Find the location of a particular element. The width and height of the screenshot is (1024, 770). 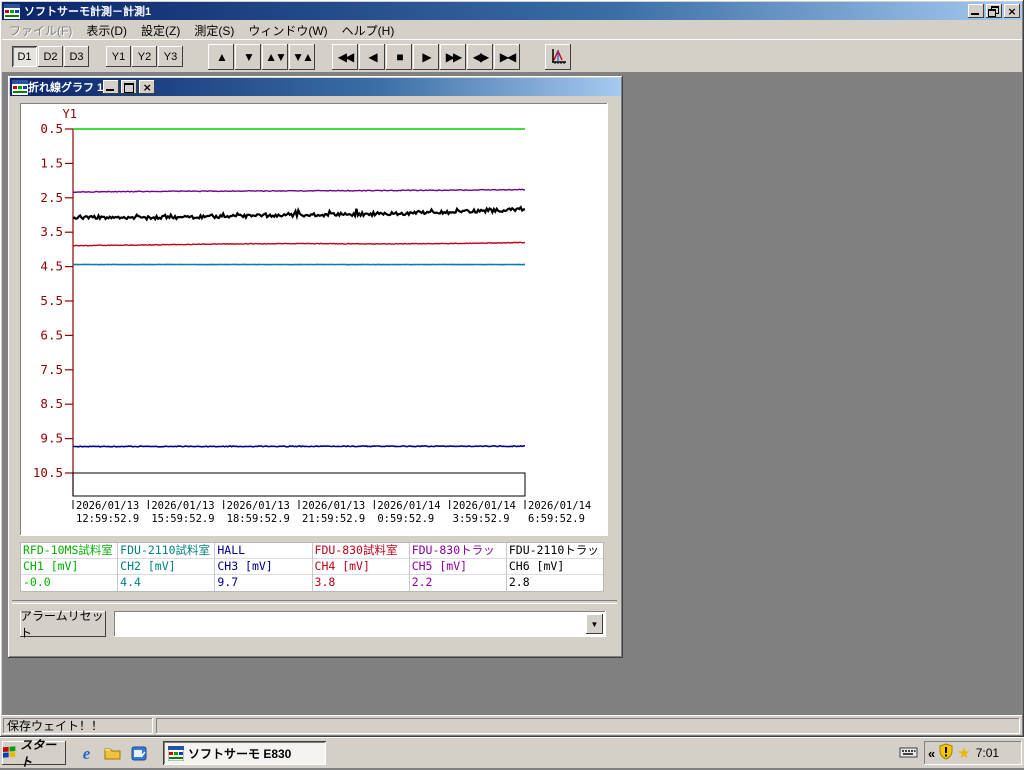

svg-text: 2.5 is located at coordinates (51, 197).